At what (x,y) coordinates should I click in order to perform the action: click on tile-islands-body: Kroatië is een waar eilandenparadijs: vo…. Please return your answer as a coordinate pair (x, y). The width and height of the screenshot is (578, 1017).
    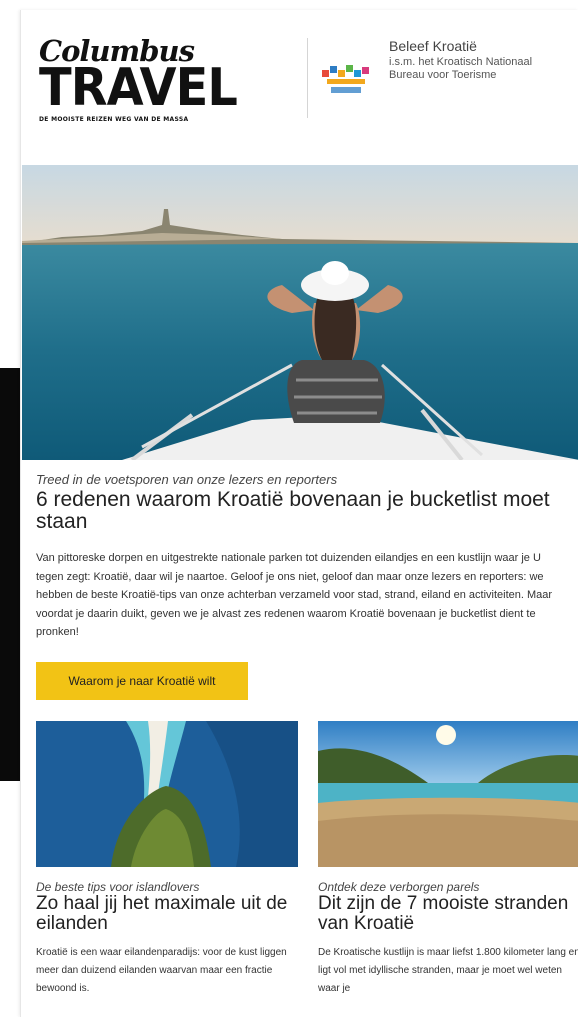
    Looking at the image, I should click on (161, 970).